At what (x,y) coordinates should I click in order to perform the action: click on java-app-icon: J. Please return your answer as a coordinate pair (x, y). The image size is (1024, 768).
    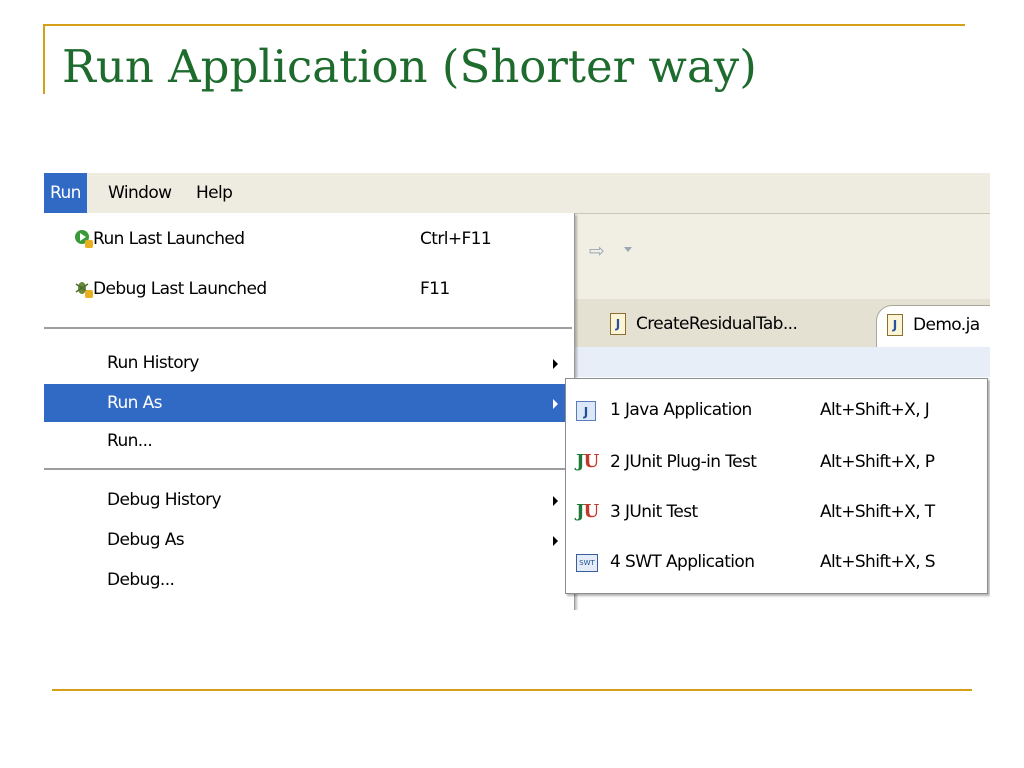
    Looking at the image, I should click on (586, 411).